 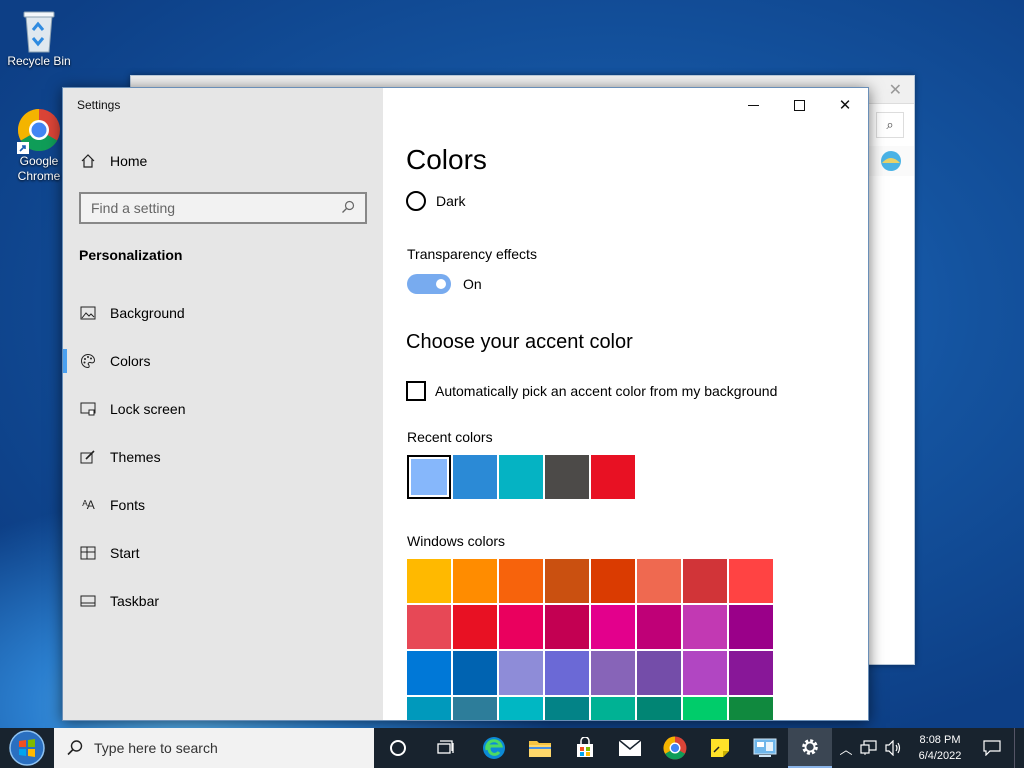 What do you see at coordinates (119, 601) in the screenshot?
I see `nav-taskbar: Taskbar` at bounding box center [119, 601].